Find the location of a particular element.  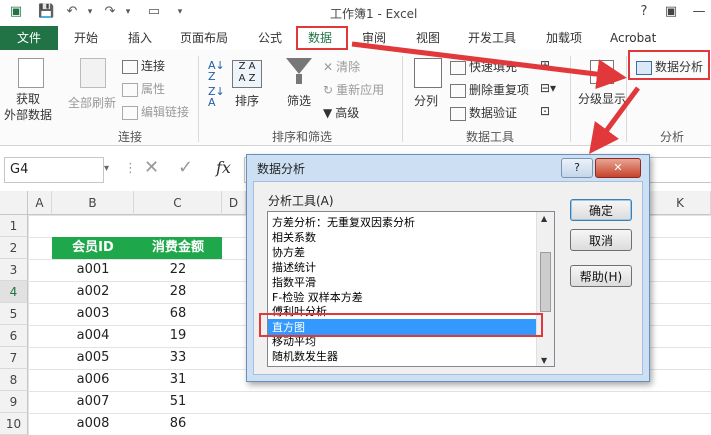

undo-icon: ↶ is located at coordinates (72, 12).